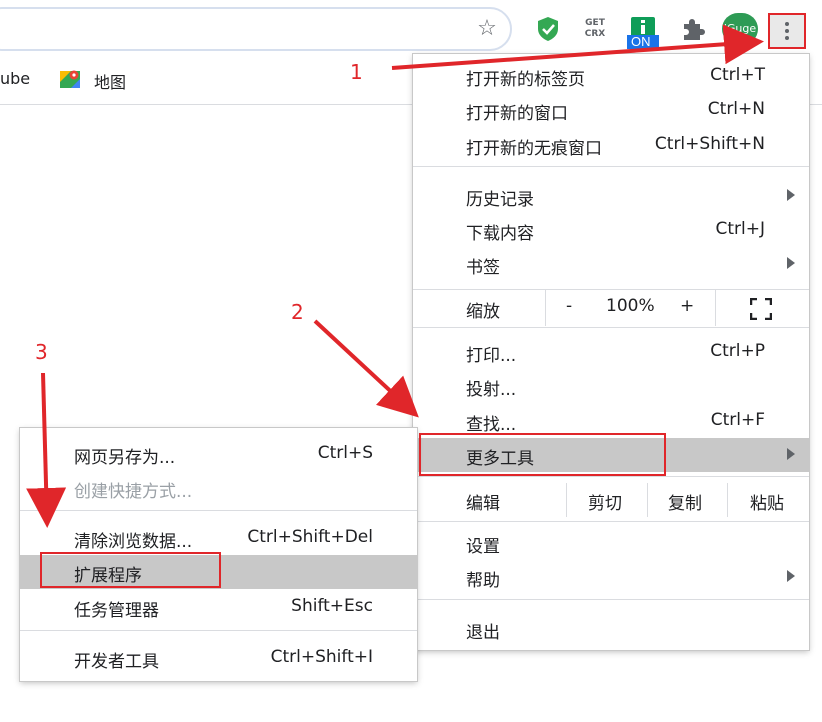 The width and height of the screenshot is (822, 722). Describe the element at coordinates (767, 501) in the screenshot. I see `paste-button: 粘贴` at that location.